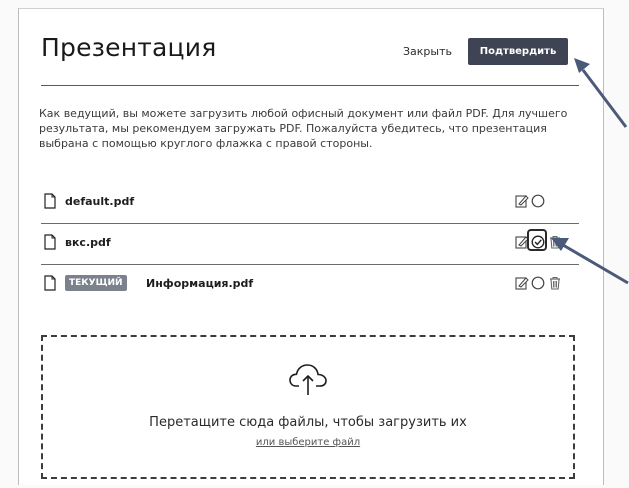 The height and width of the screenshot is (488, 629). What do you see at coordinates (310, 203) in the screenshot?
I see `file-row-default: default.pdf` at bounding box center [310, 203].